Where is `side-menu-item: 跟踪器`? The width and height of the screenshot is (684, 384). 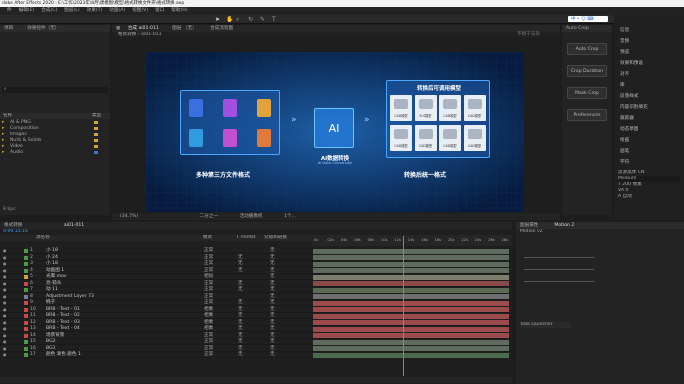 side-menu-item: 跟踪器 is located at coordinates (649, 118).